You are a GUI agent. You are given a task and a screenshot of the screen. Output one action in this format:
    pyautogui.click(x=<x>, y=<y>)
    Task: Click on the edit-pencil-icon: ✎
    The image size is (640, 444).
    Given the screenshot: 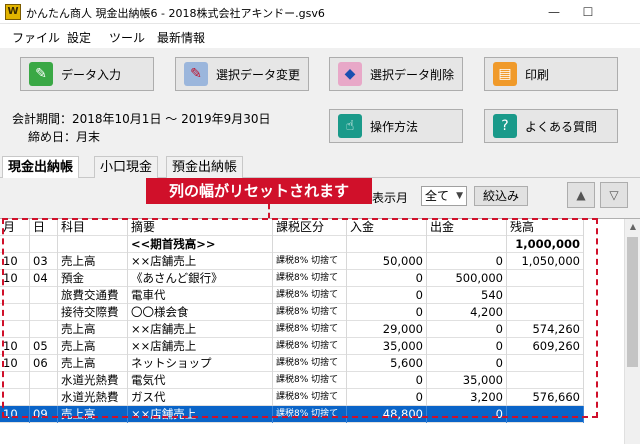 What is the action you would take?
    pyautogui.click(x=196, y=74)
    